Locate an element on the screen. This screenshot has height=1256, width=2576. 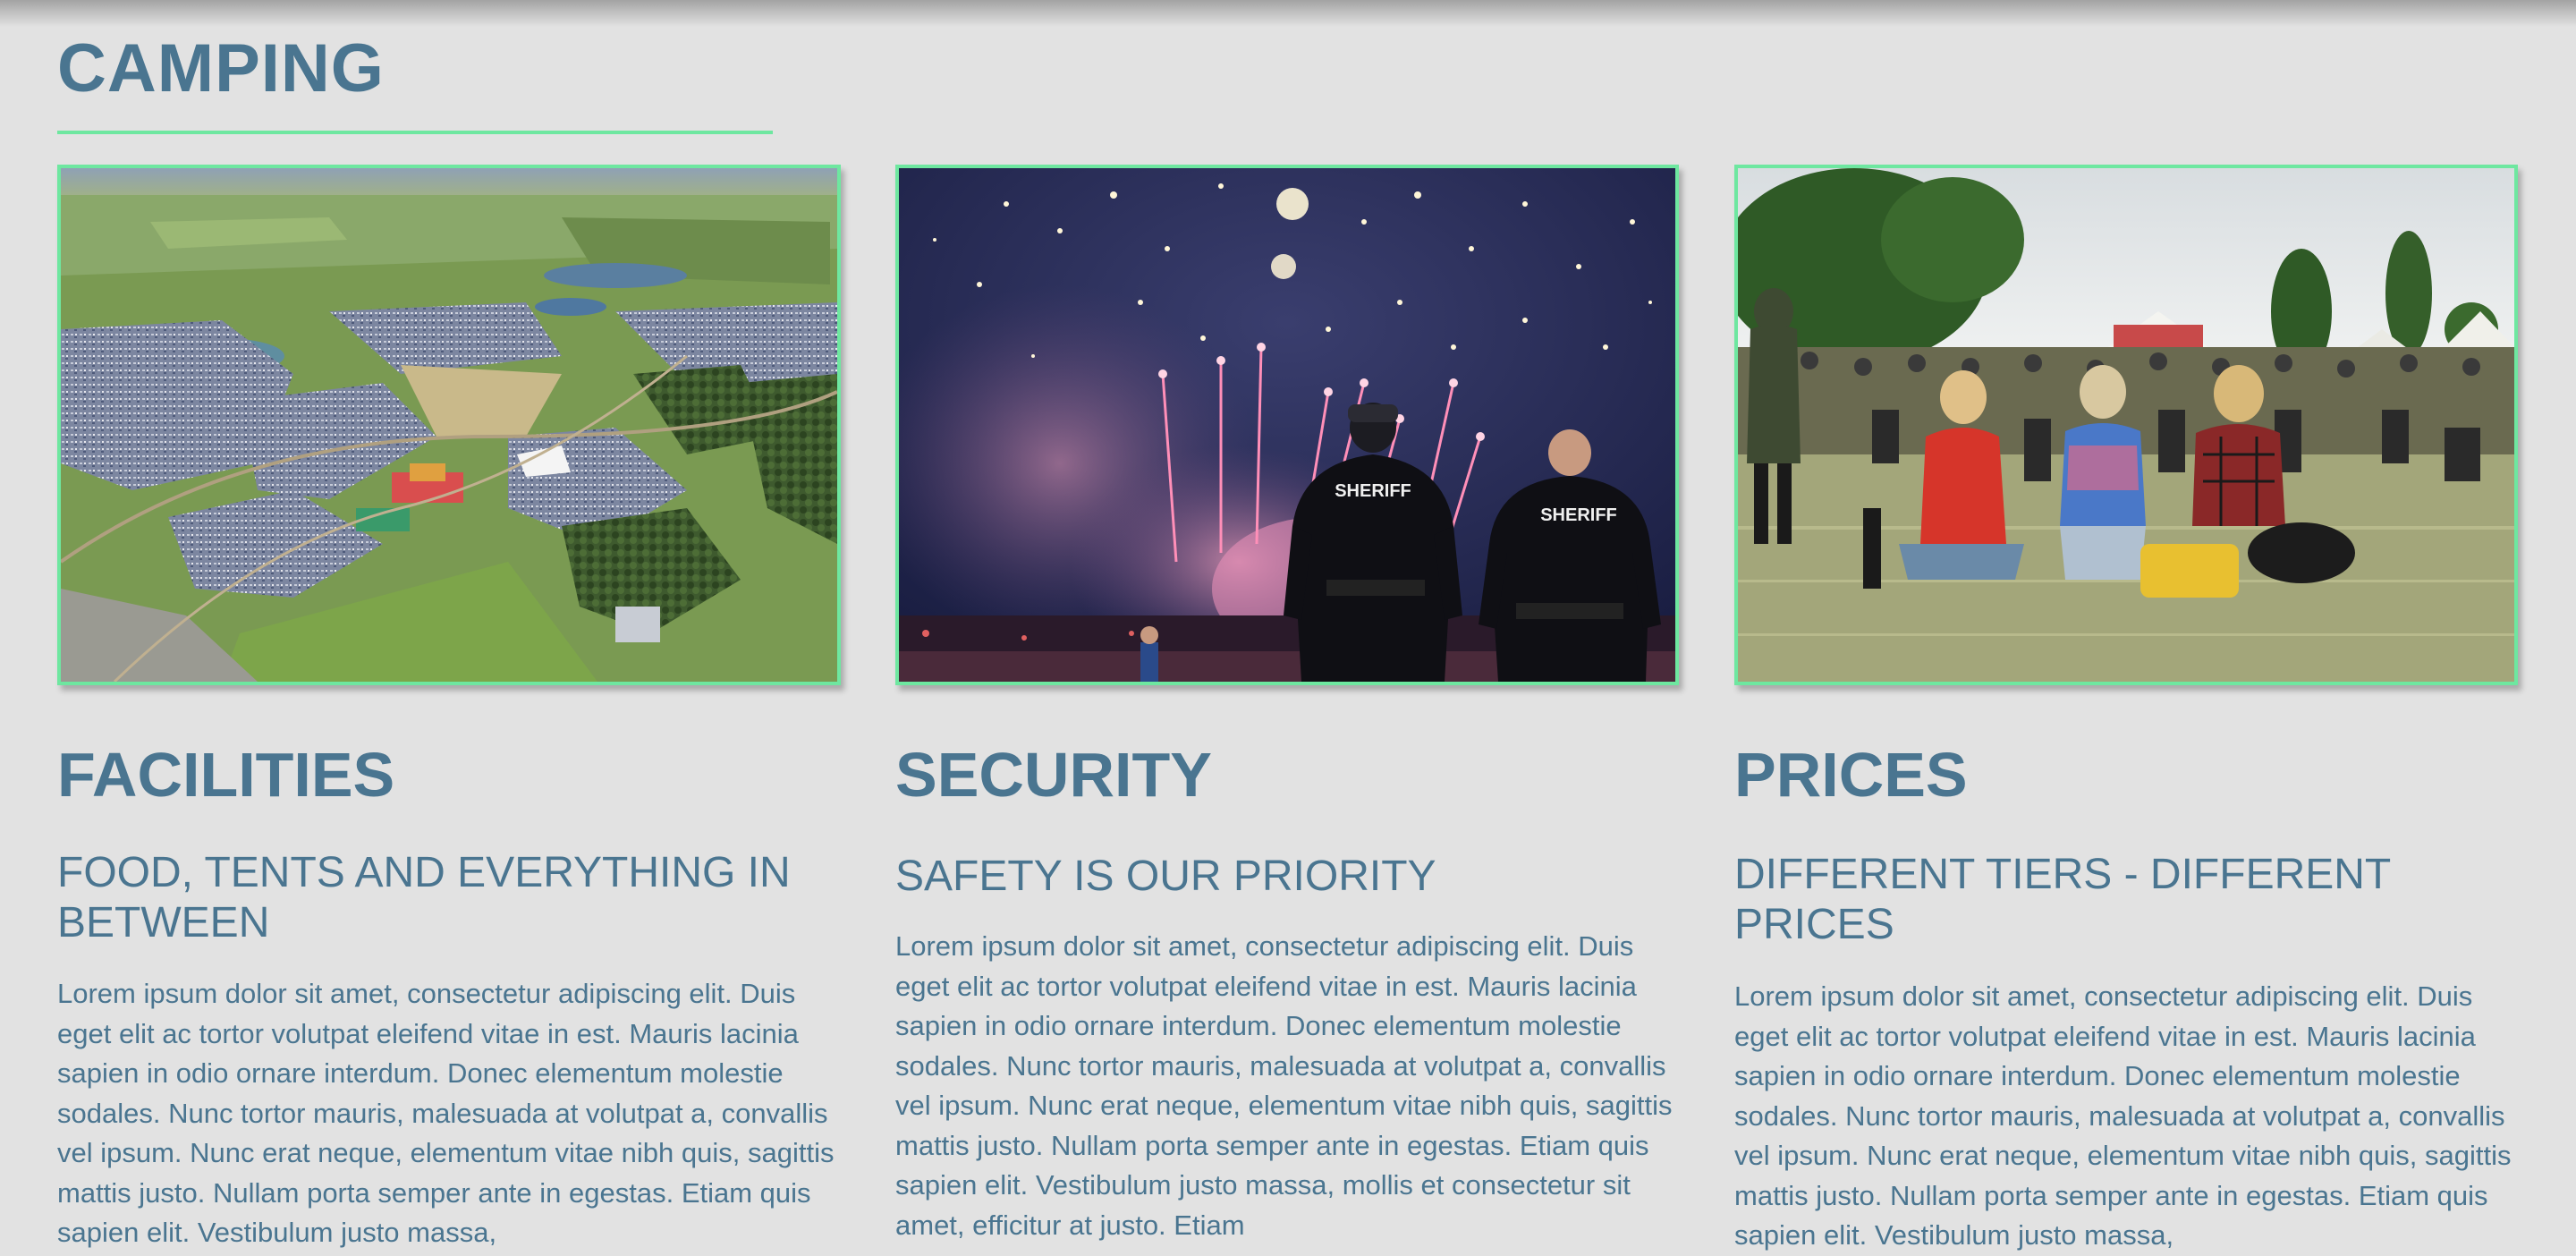
section-title: CAMPING is located at coordinates (221, 68).